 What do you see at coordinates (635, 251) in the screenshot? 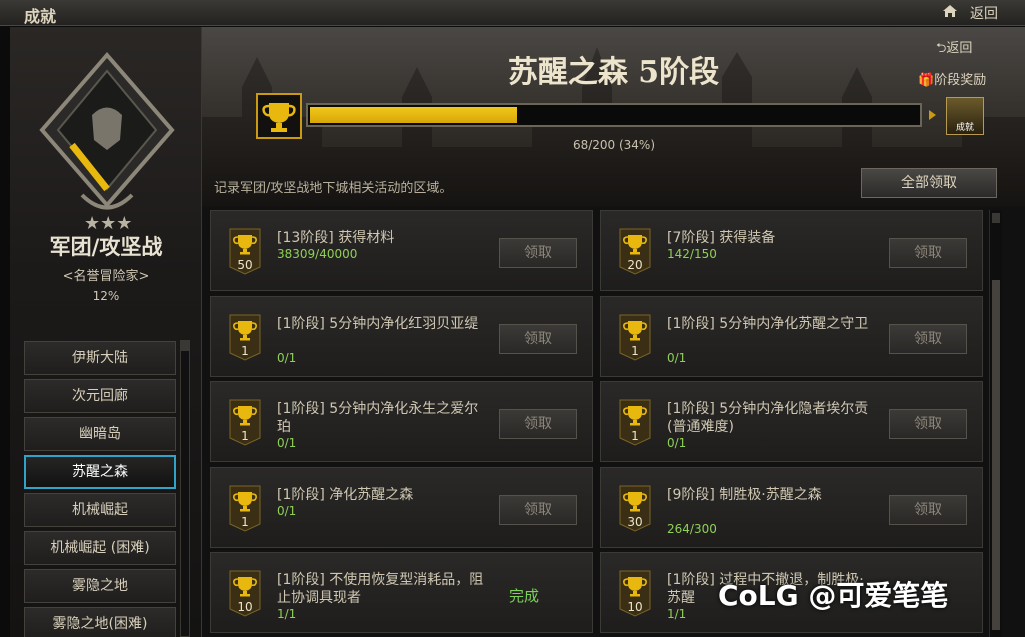
I see `trophy-badge-icon: 20` at bounding box center [635, 251].